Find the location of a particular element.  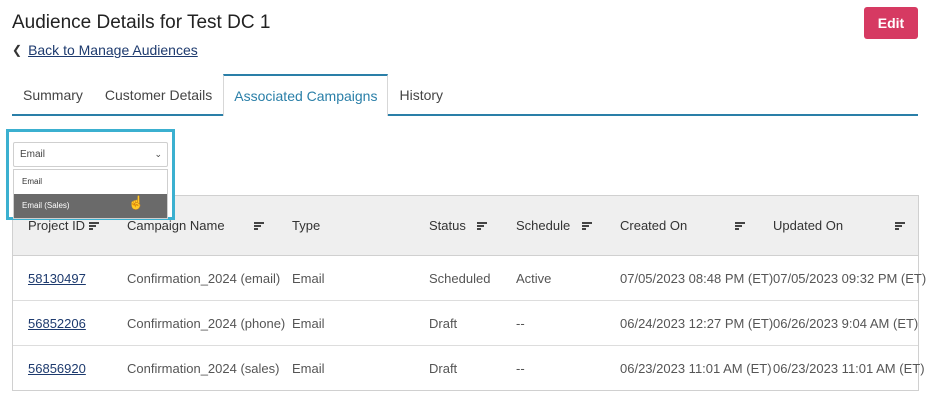

option-email: Email is located at coordinates (90, 182).